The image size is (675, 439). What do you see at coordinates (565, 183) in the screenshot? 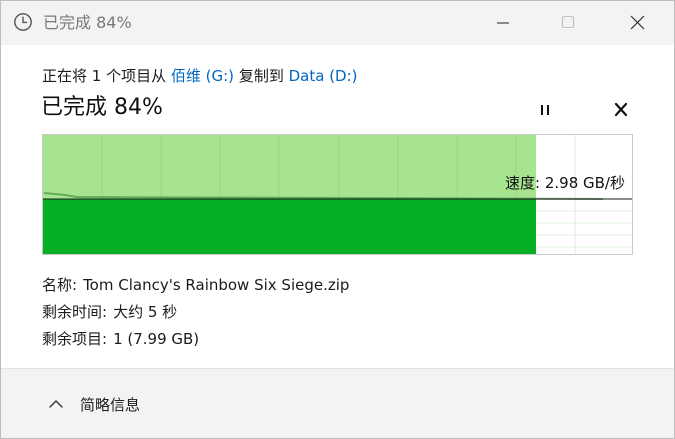
I see `speed-label: 速度: 2.98 GB/秒` at bounding box center [565, 183].